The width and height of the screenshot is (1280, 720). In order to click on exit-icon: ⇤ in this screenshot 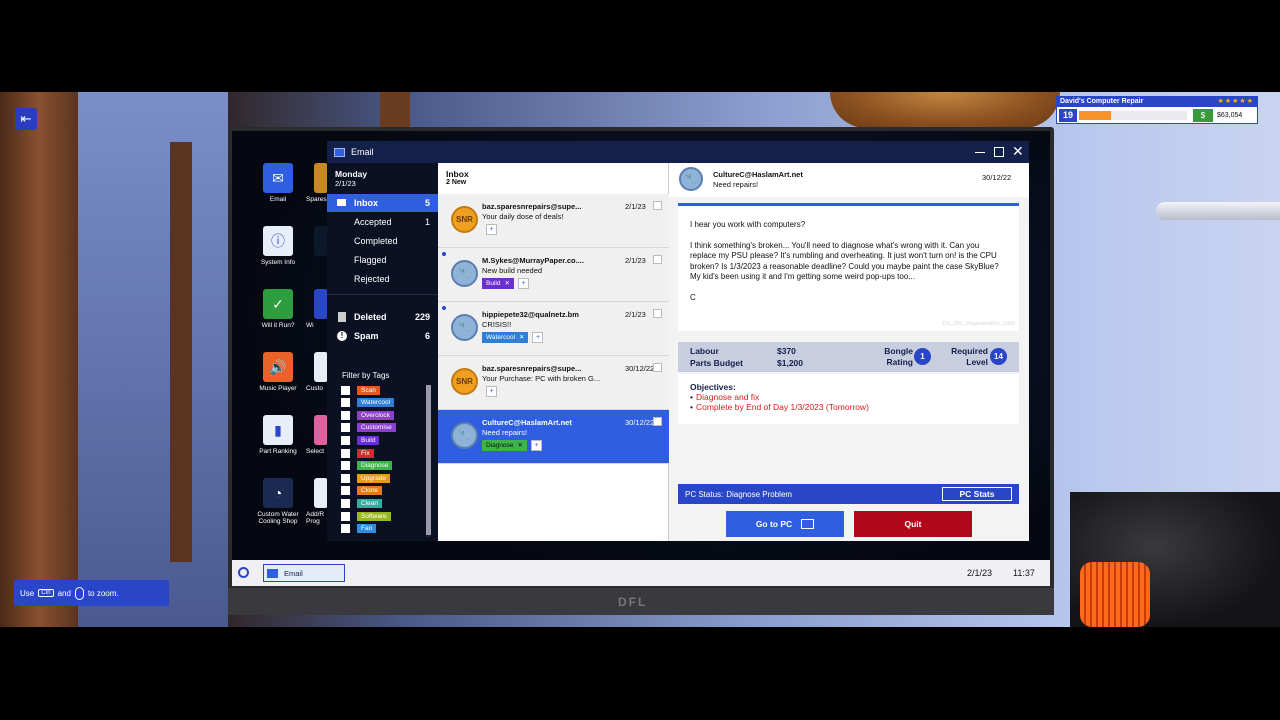, I will do `click(26, 119)`.